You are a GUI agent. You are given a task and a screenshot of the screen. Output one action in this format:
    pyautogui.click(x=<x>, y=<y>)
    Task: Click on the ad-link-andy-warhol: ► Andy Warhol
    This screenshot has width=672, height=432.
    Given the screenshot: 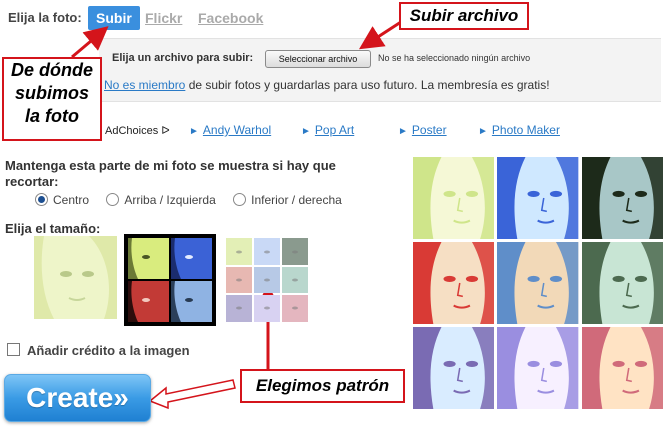 What is the action you would take?
    pyautogui.click(x=230, y=130)
    